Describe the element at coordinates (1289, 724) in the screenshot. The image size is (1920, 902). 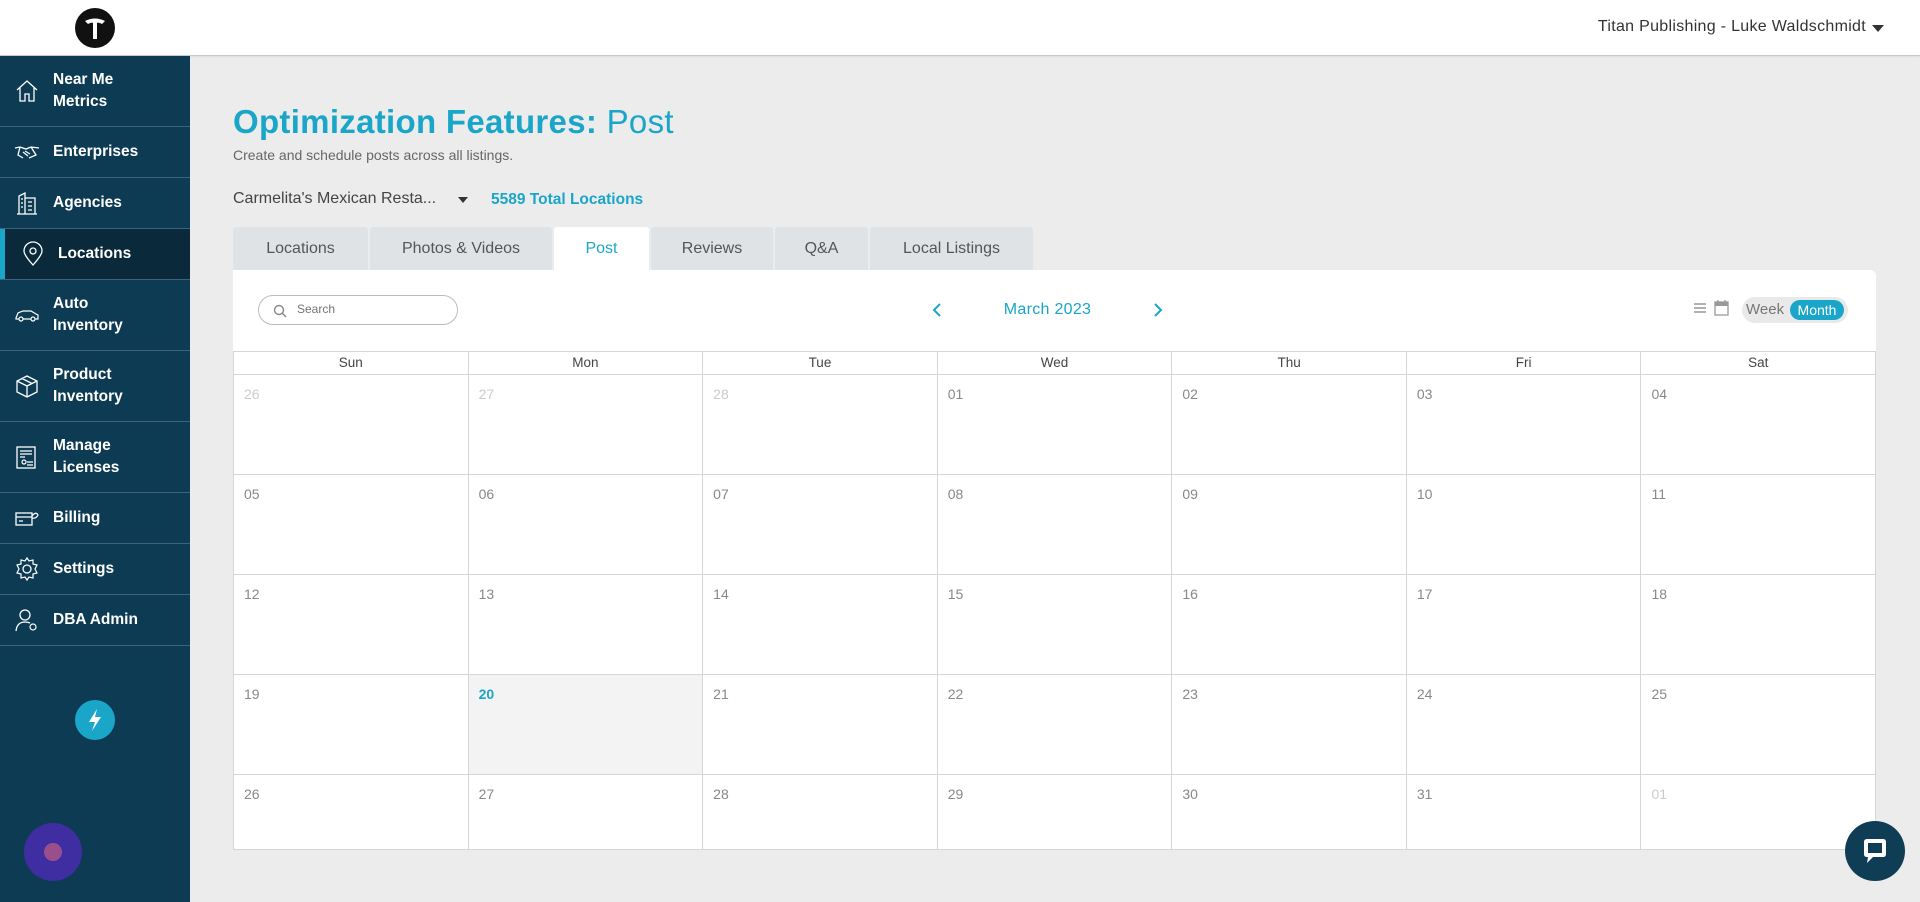
I see `day-cell: 23` at that location.